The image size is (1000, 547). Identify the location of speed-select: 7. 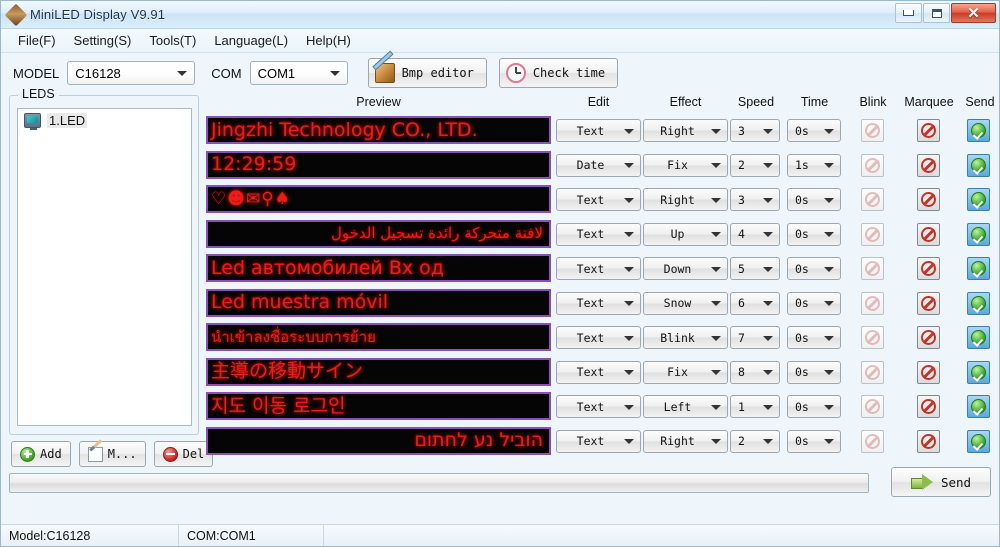
(755, 337).